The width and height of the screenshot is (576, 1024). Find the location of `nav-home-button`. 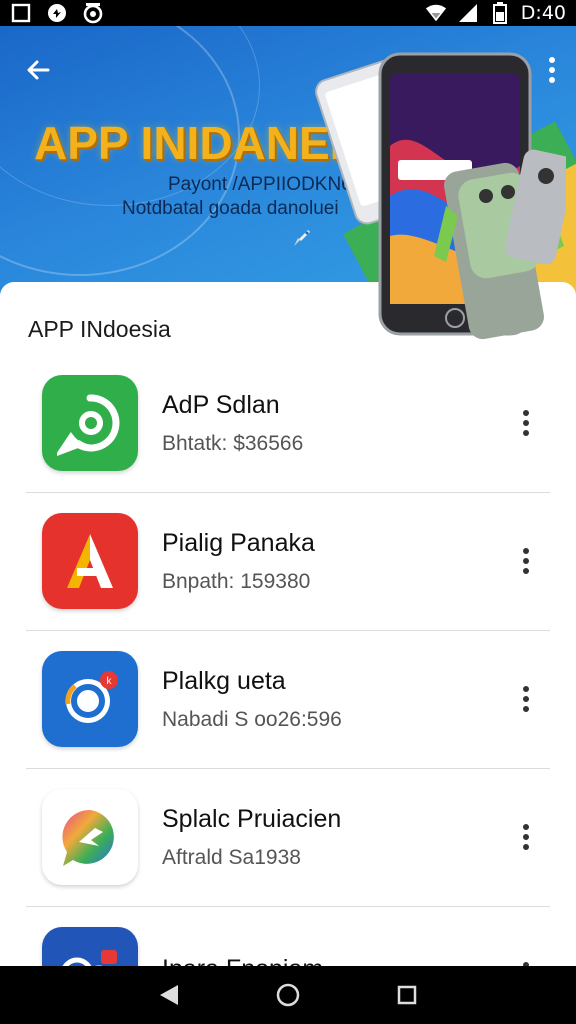

nav-home-button is located at coordinates (288, 995).